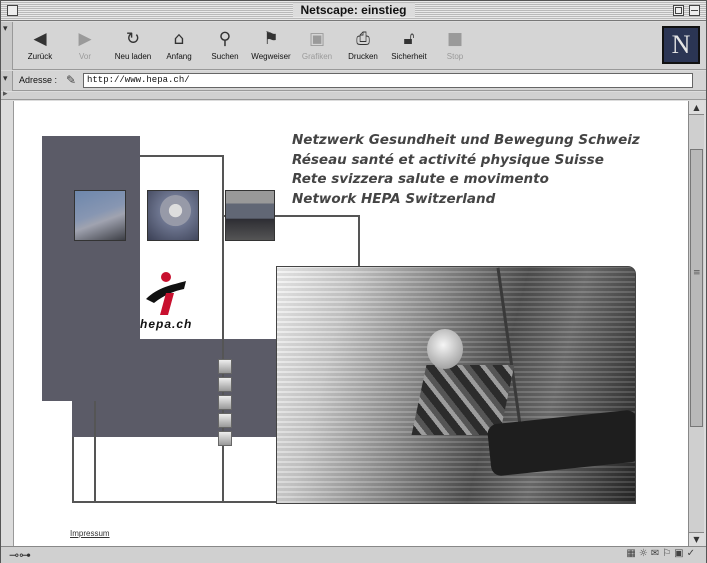  Describe the element at coordinates (20, 555) in the screenshot. I see `security-status-icon: ⊸⊶` at that location.